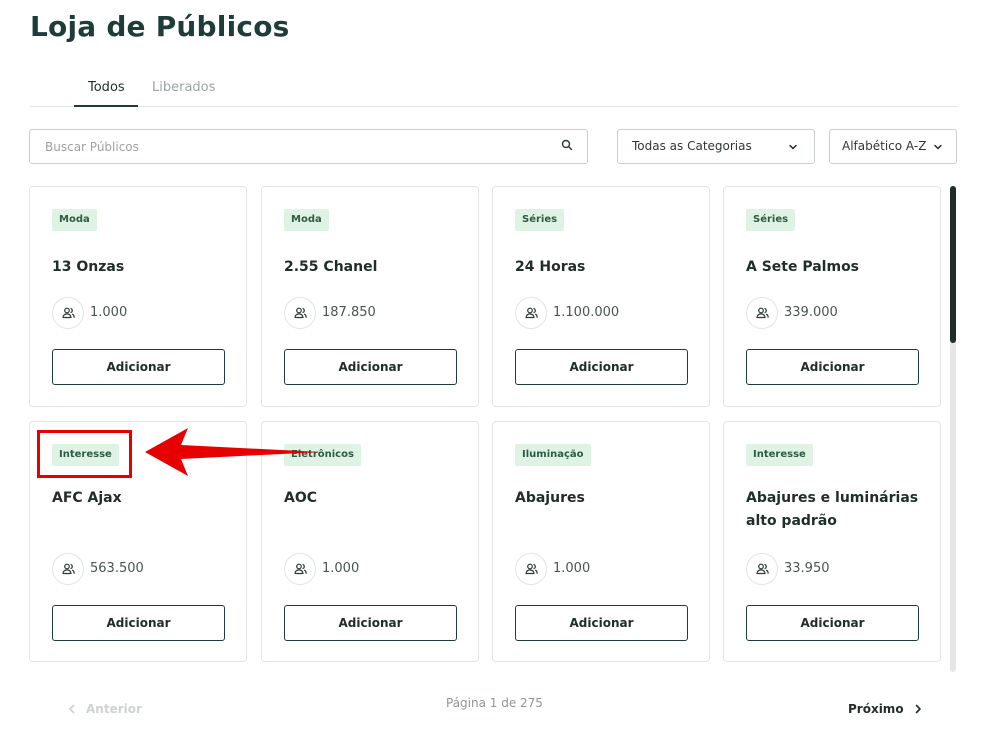 Image resolution: width=985 pixels, height=735 pixels. I want to click on tab-bar: Todos Liberados, so click(494, 89).